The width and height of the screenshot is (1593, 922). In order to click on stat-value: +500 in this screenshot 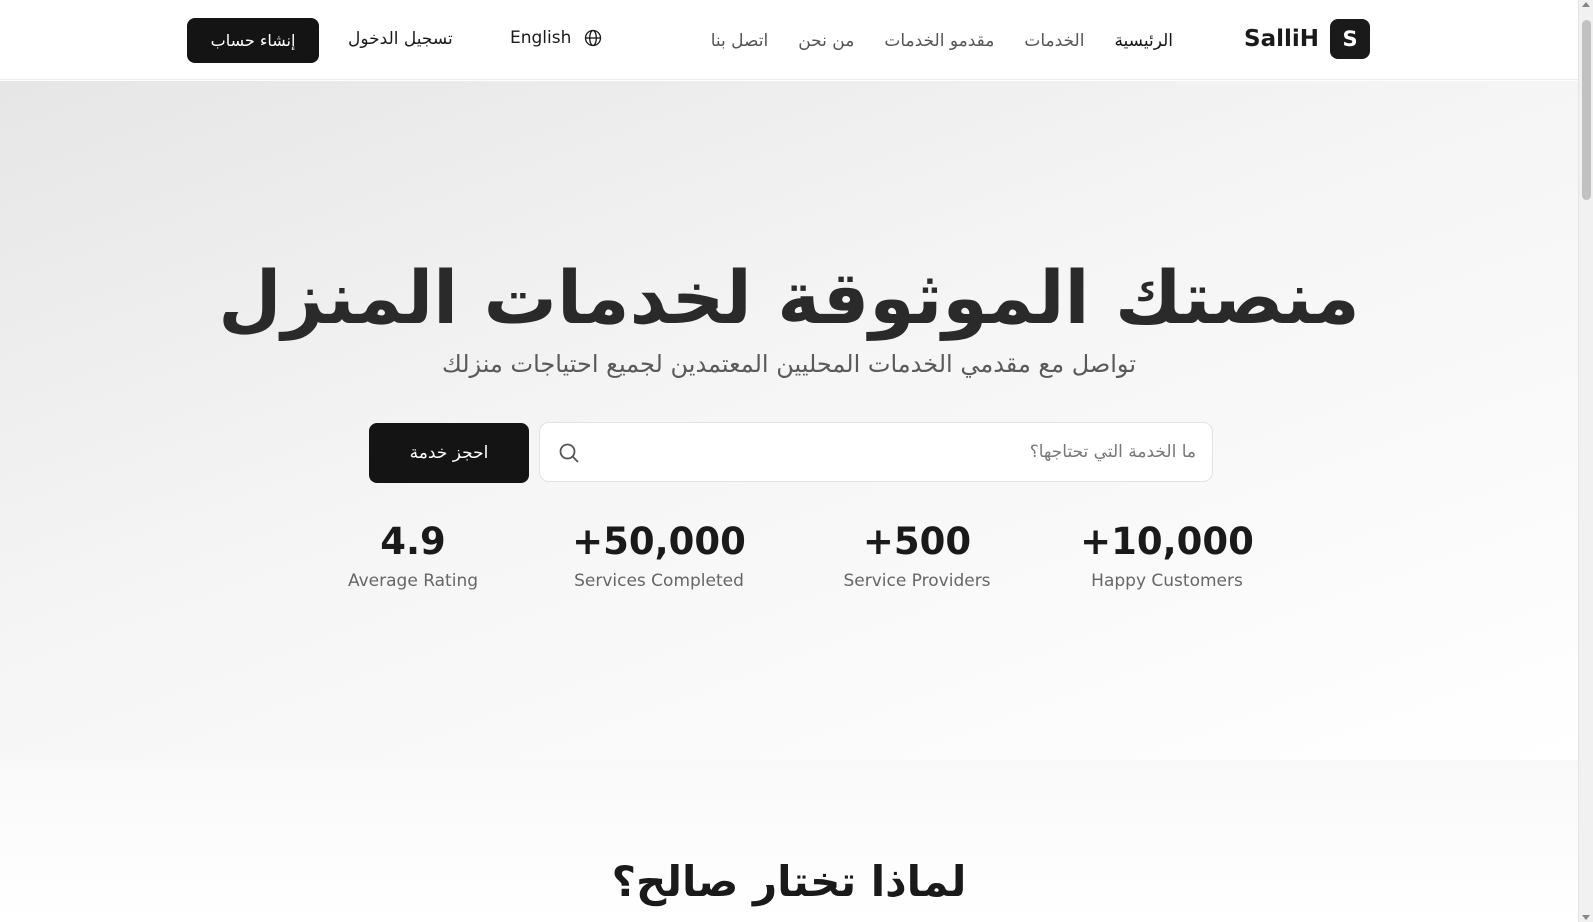, I will do `click(917, 541)`.